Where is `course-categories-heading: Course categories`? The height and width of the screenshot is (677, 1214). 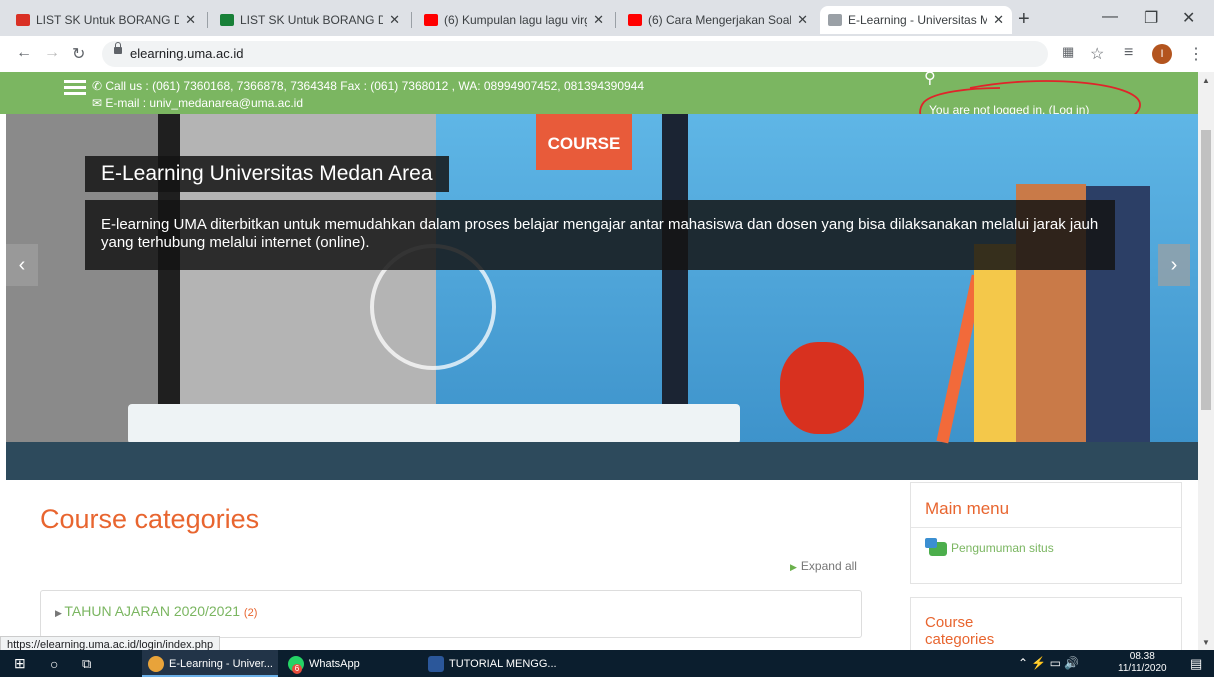
course-categories-heading: Course categories is located at coordinates (150, 519).